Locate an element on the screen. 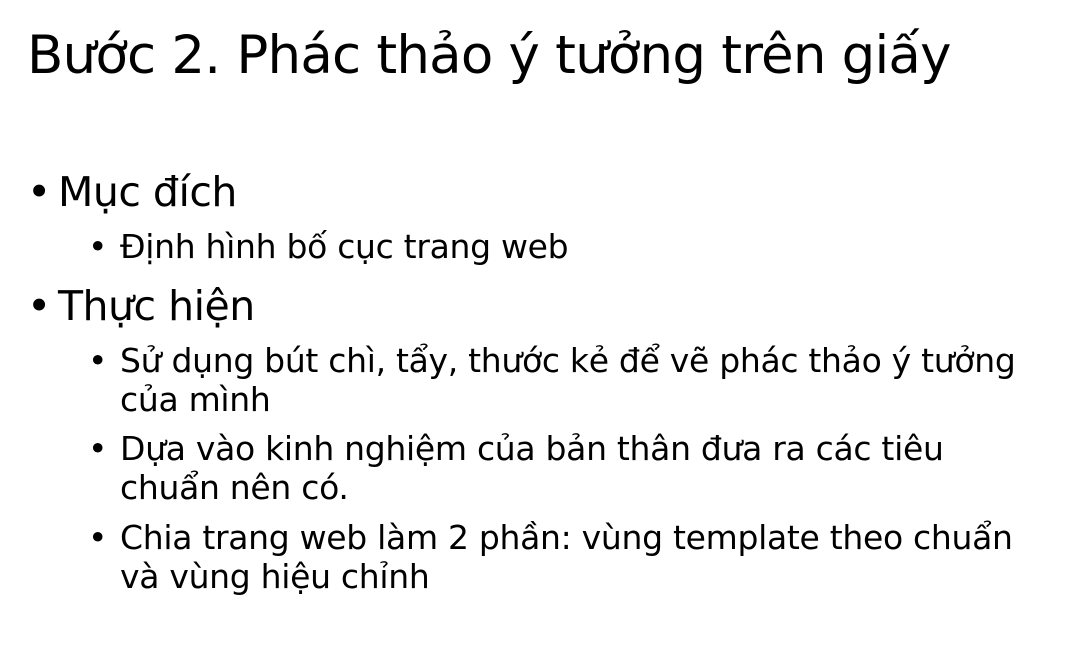 The height and width of the screenshot is (647, 1077). sub-bullet-item: • Định hình bố cục trang web is located at coordinates (568, 246).